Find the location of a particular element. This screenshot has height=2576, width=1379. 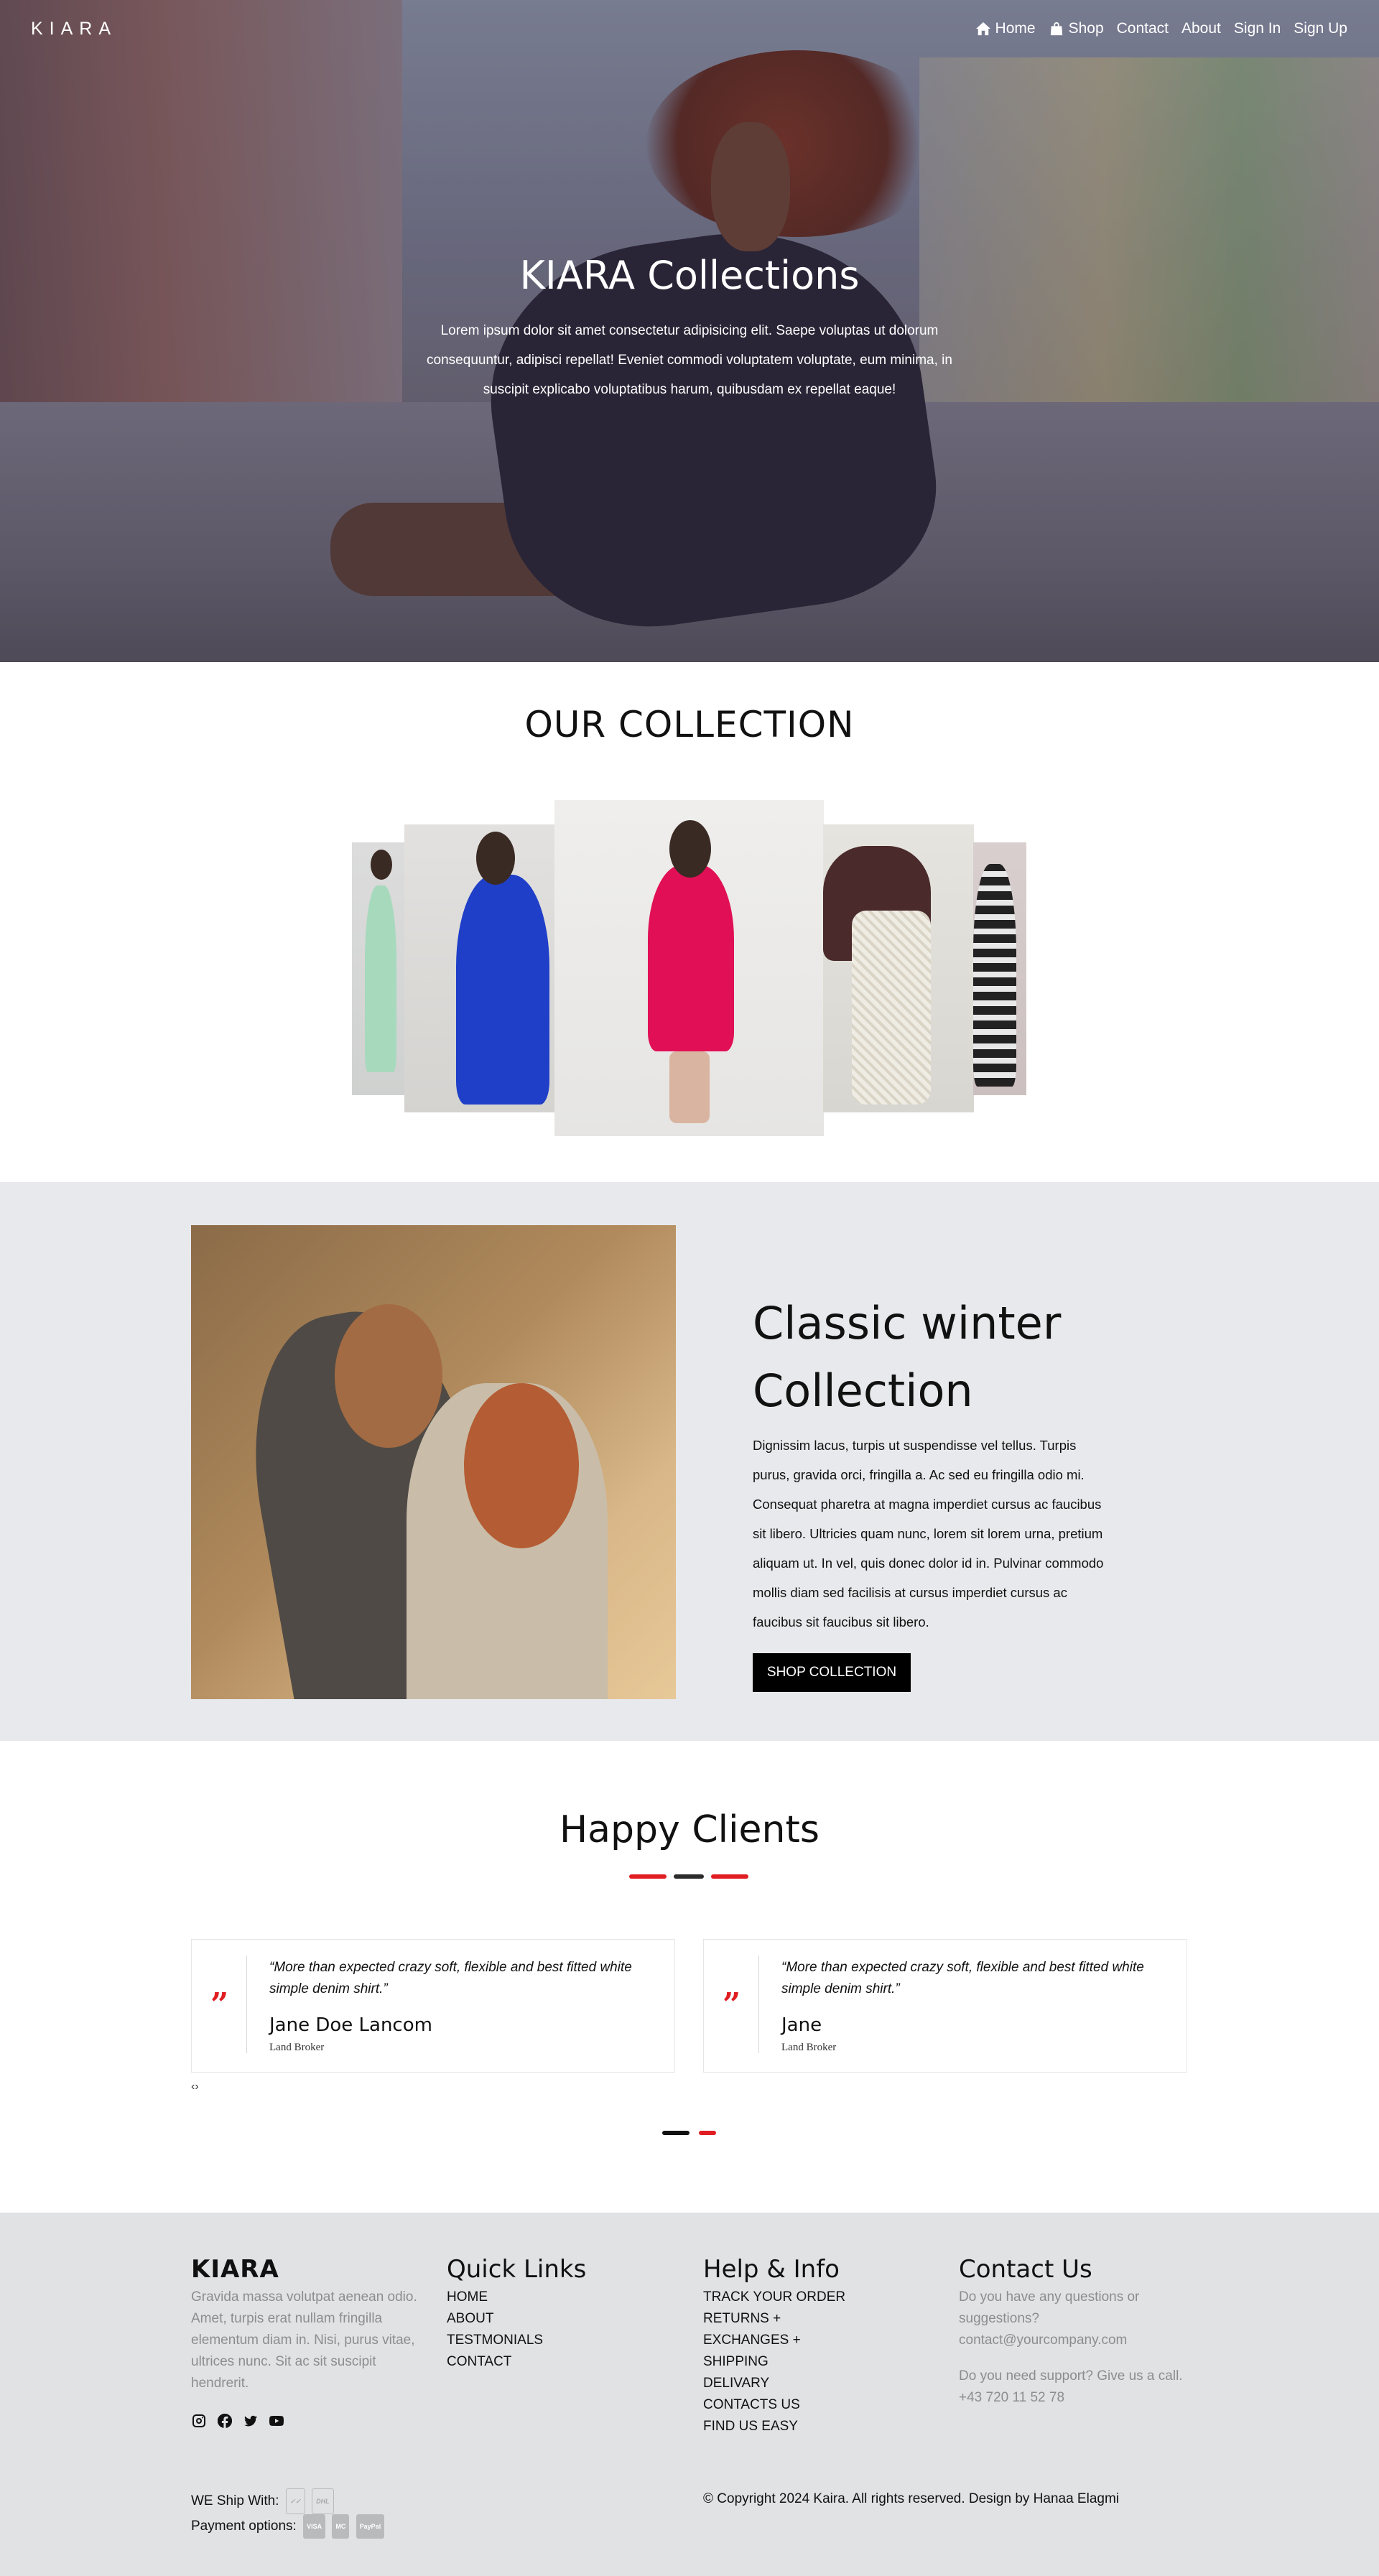

title-divider-red-right is located at coordinates (729, 1876).